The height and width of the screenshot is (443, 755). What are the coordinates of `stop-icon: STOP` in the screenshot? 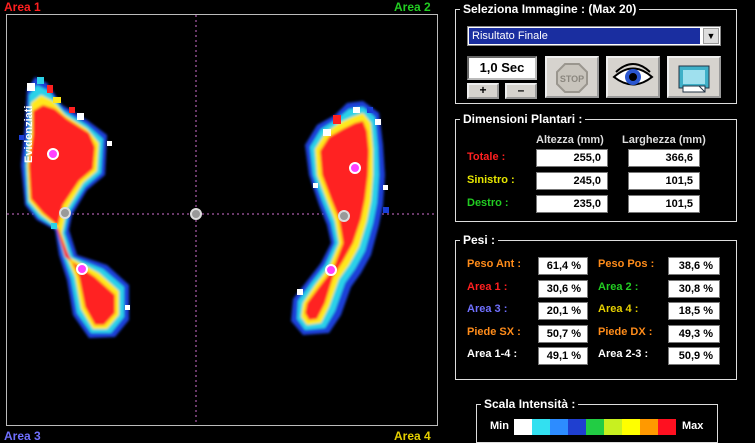 It's located at (572, 78).